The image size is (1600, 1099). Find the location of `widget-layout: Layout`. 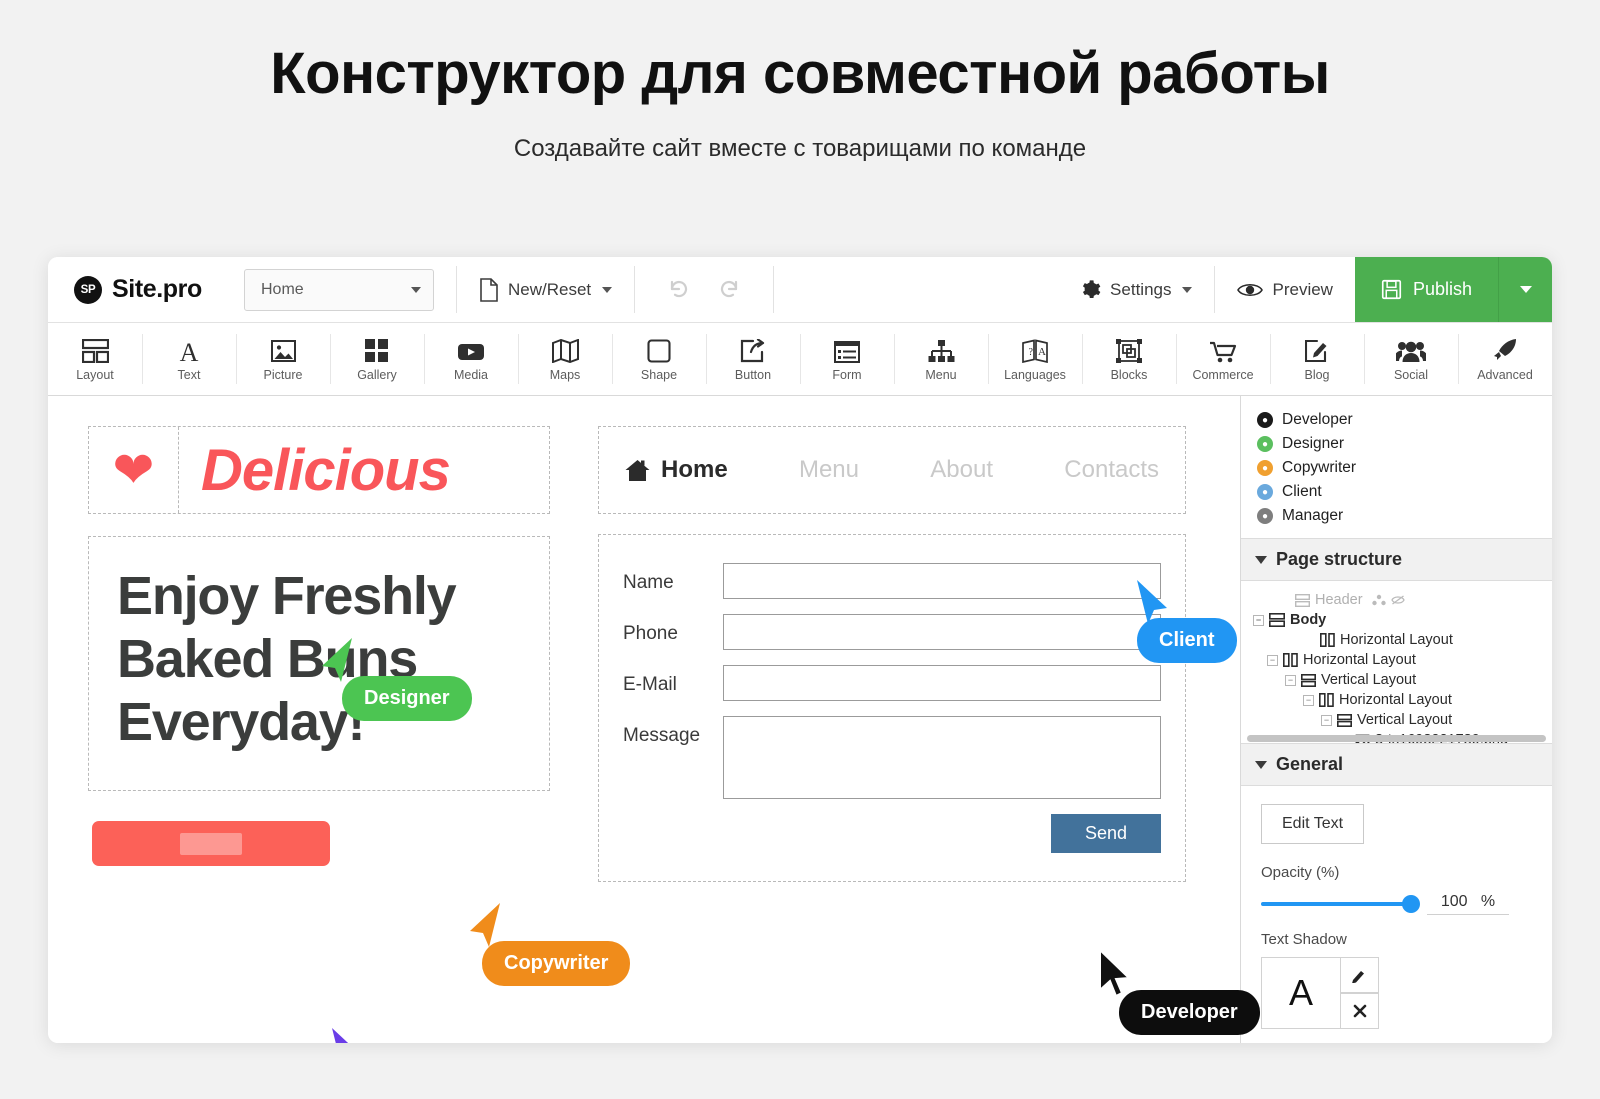

widget-layout: Layout is located at coordinates (95, 359).